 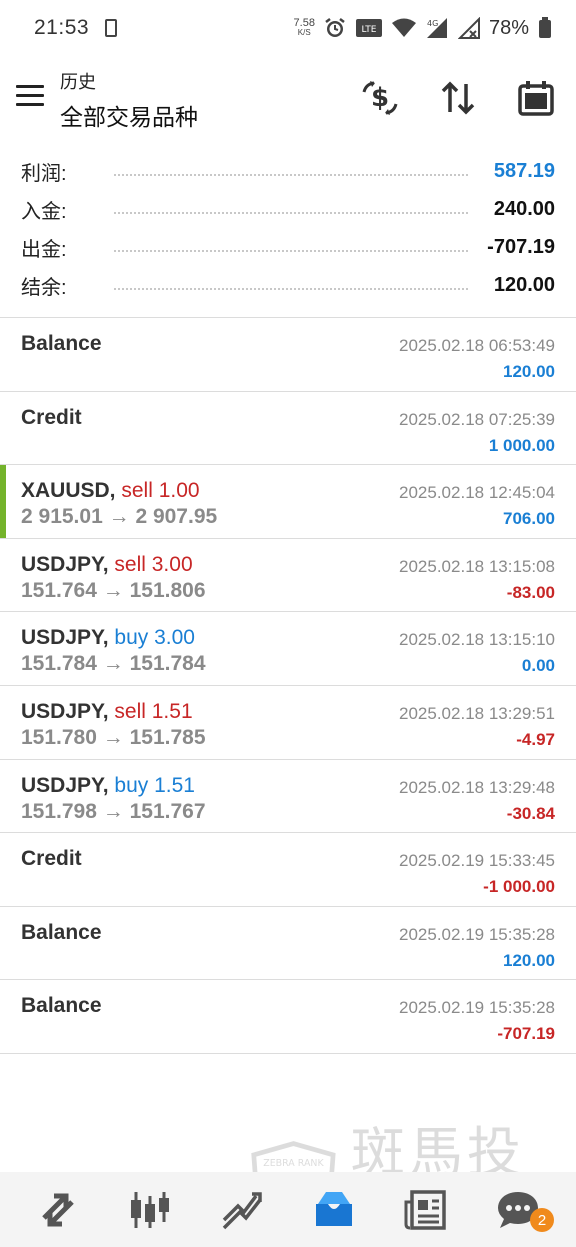 I want to click on svg-text: ZEBRA RANK, so click(x=293, y=1163).